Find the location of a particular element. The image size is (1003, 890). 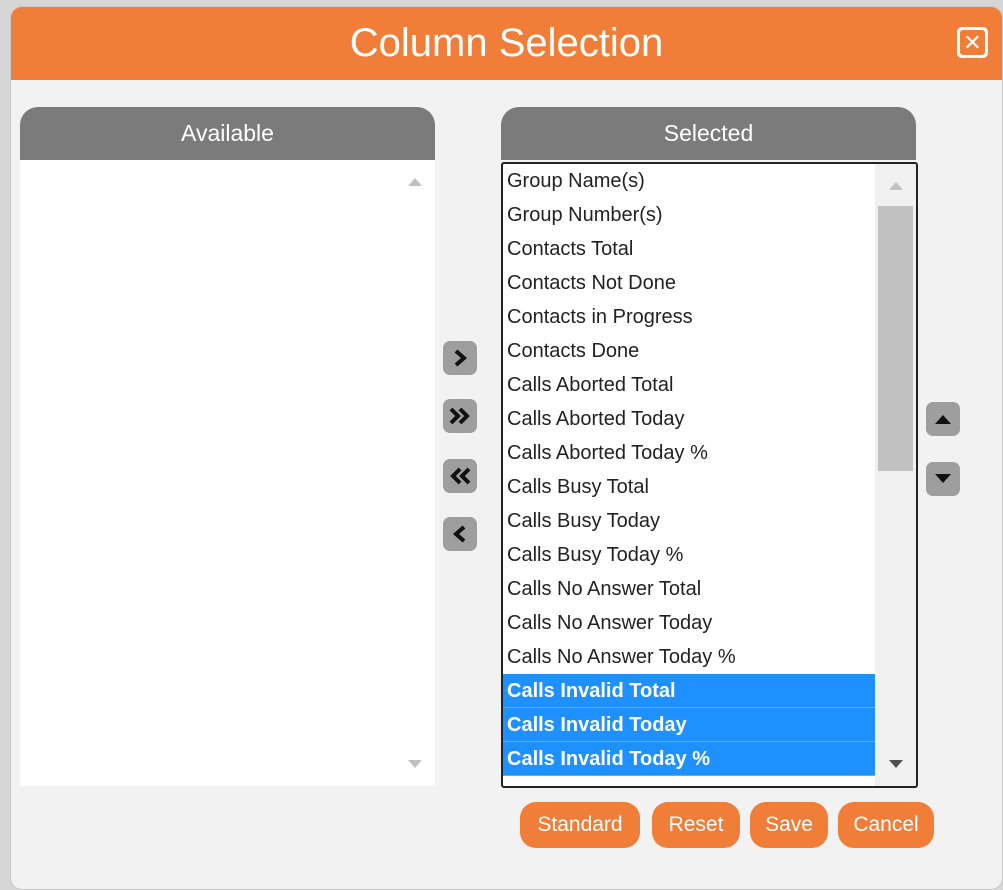

remove-selected-button is located at coordinates (460, 534).